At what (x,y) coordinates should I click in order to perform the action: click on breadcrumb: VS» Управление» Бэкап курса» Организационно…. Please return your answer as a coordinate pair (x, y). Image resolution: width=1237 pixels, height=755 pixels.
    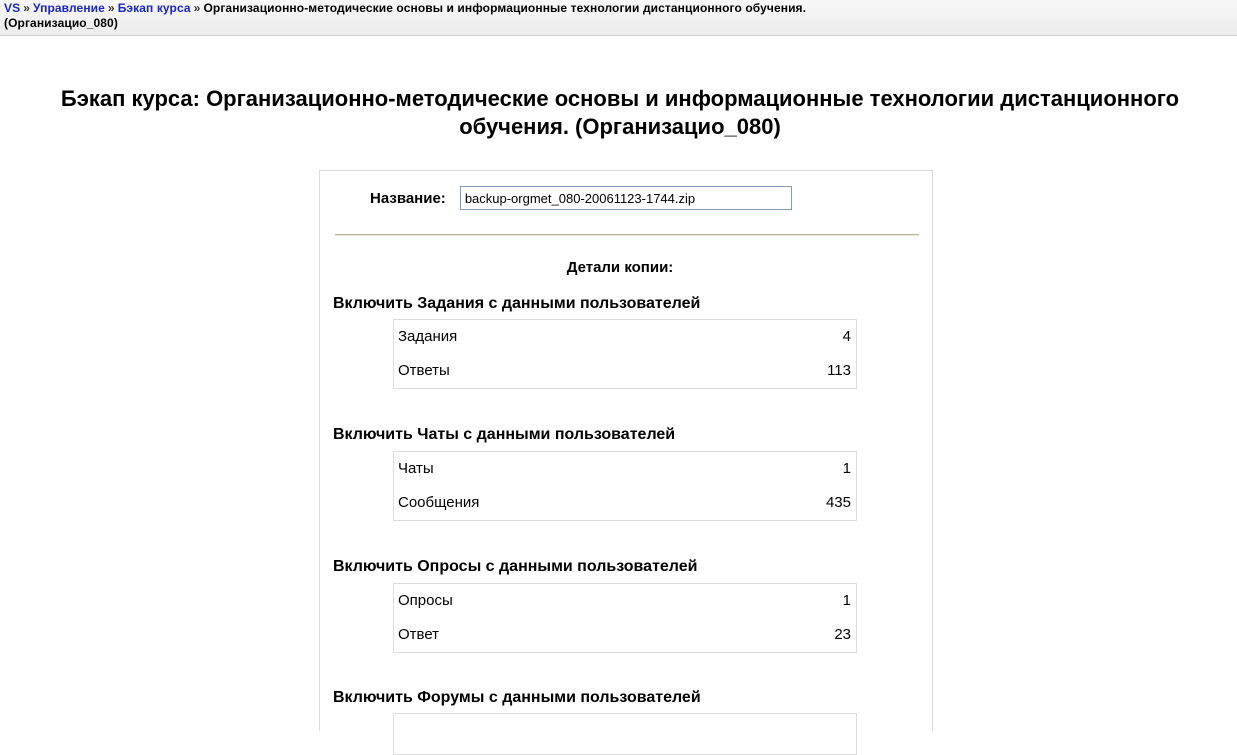
    Looking at the image, I should click on (618, 18).